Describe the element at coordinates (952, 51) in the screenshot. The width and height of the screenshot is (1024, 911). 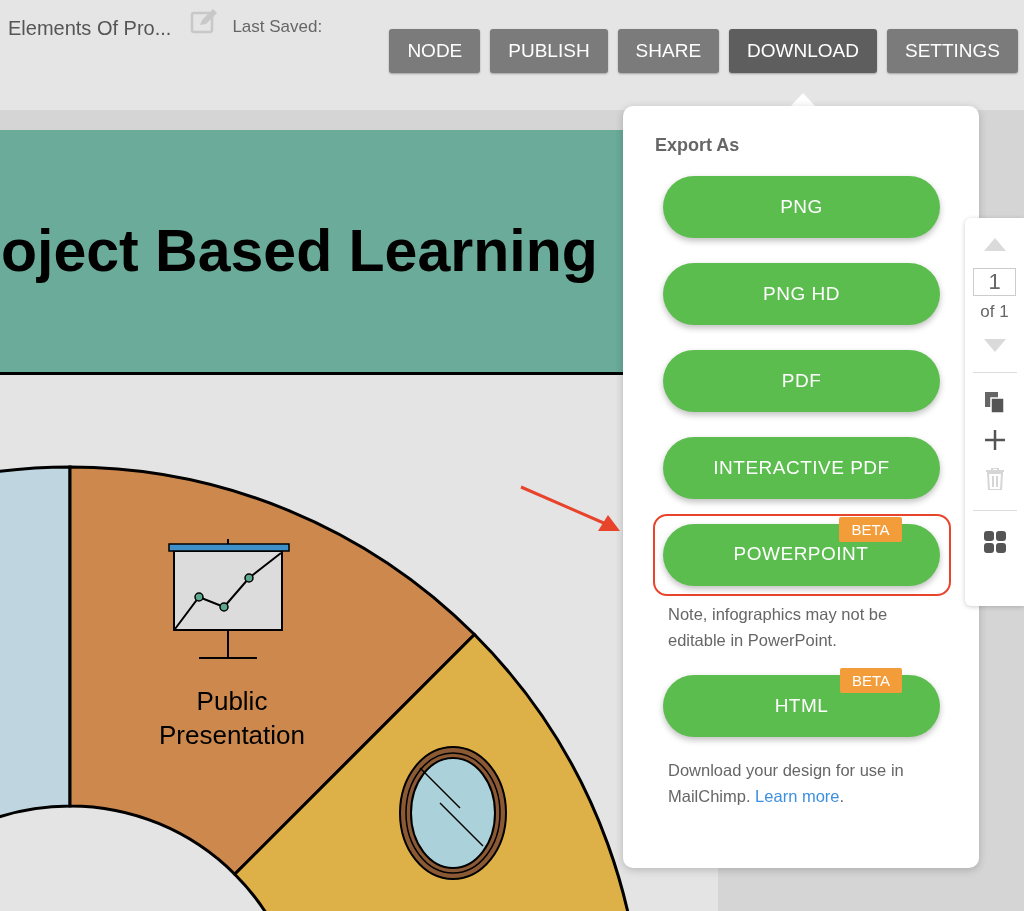
I see `toolbar-tab: SETTINGS` at that location.